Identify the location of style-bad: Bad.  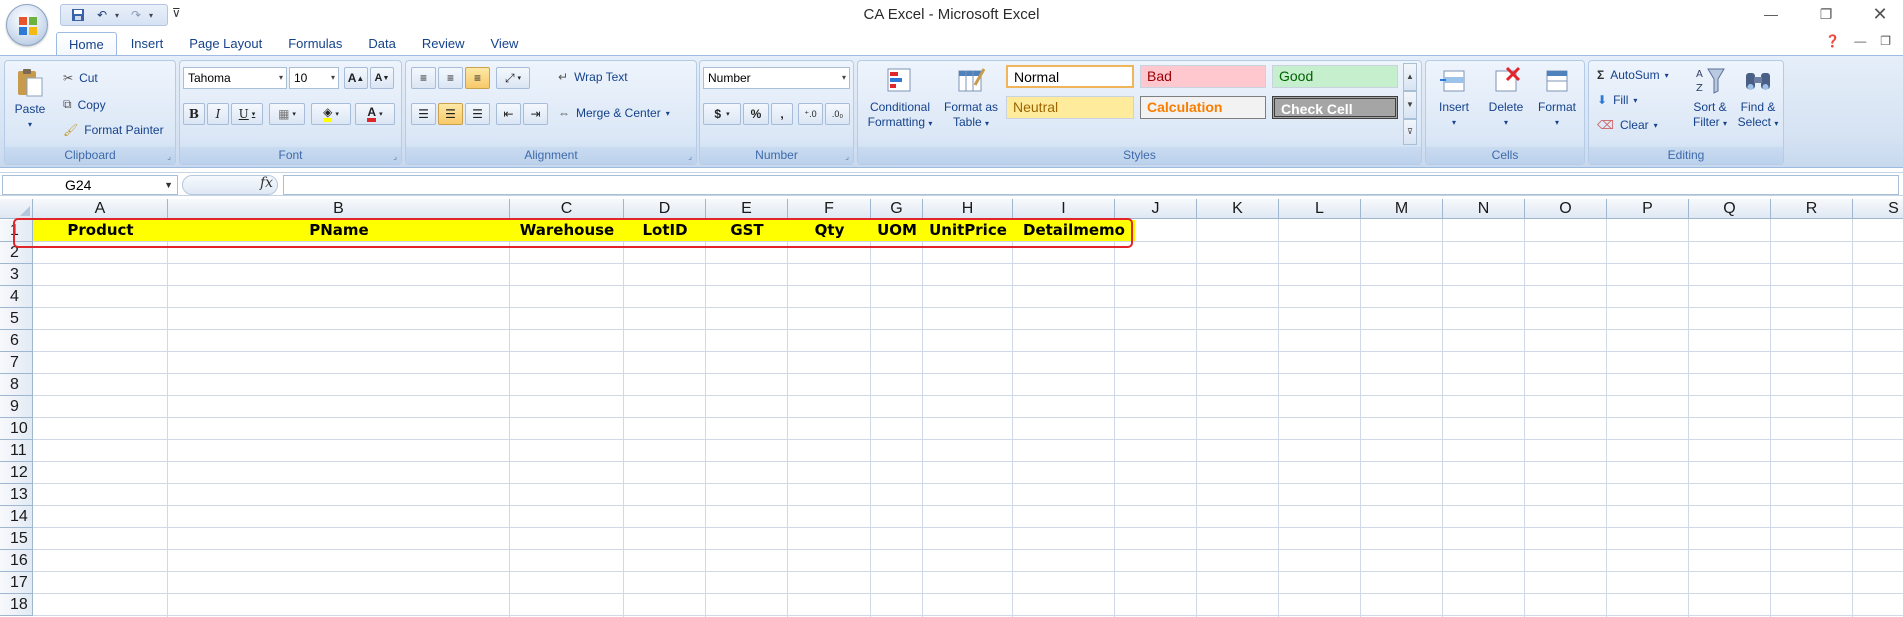
(1203, 76).